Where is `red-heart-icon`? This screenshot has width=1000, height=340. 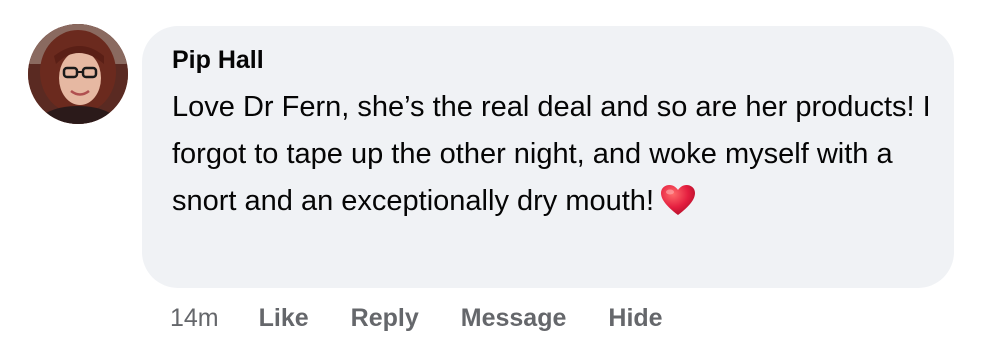
red-heart-icon is located at coordinates (678, 200).